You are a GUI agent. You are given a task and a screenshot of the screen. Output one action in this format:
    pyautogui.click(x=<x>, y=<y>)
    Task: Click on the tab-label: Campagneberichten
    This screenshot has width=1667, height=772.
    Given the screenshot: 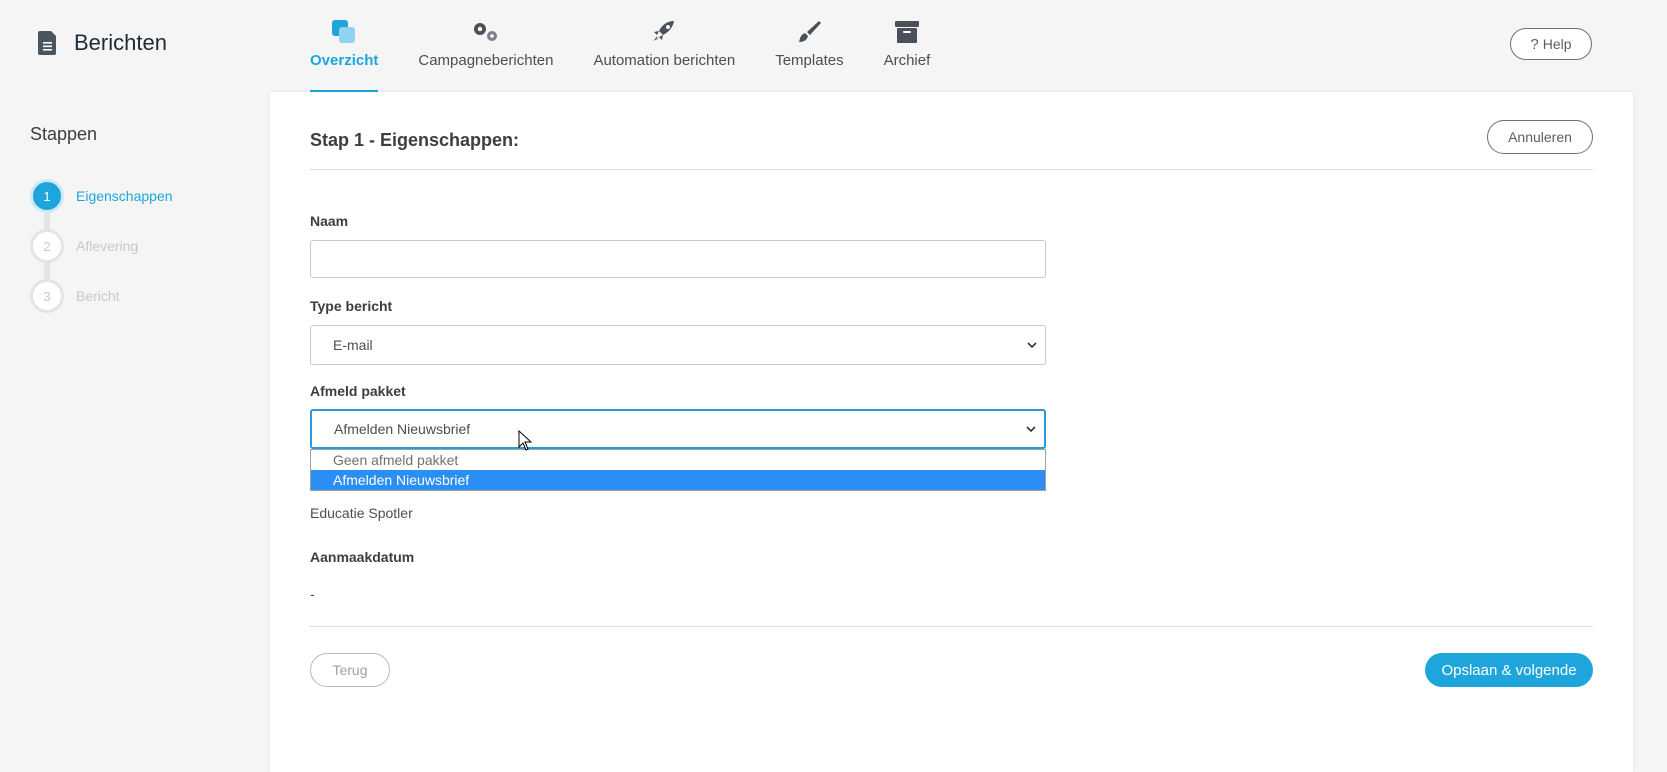 What is the action you would take?
    pyautogui.click(x=486, y=60)
    